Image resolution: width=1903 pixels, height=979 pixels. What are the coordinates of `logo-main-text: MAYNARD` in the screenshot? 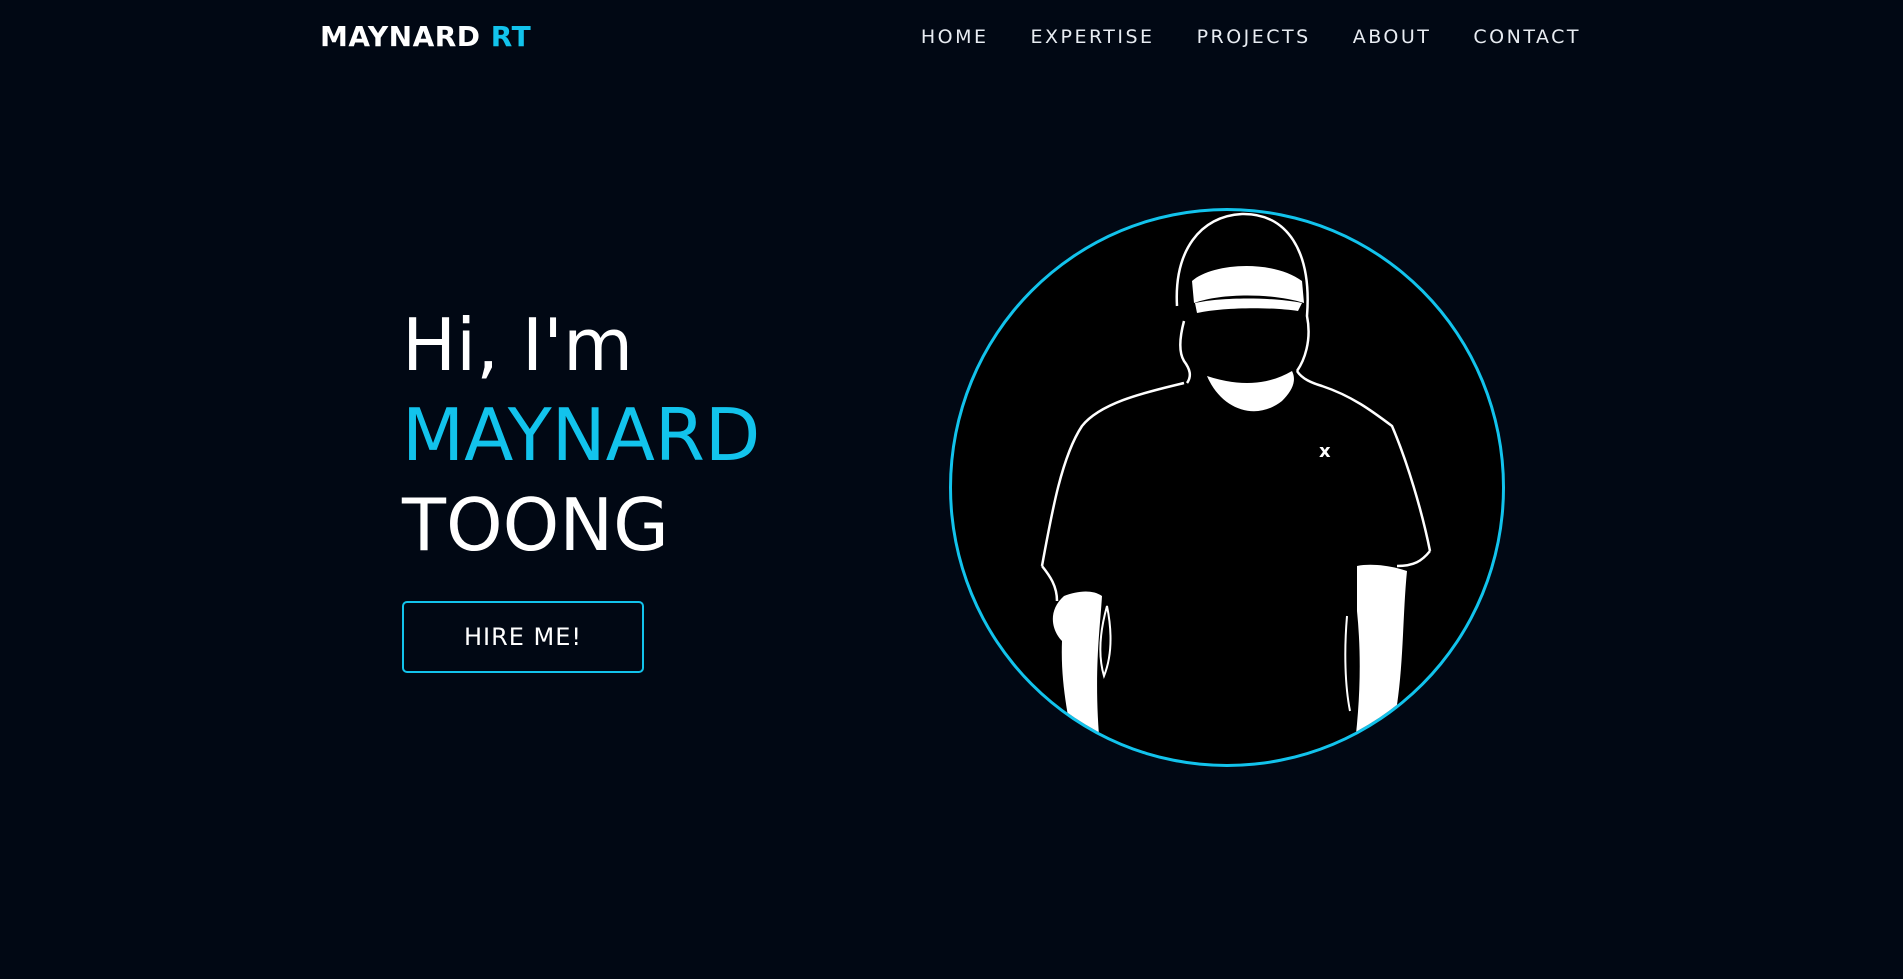 It's located at (400, 36).